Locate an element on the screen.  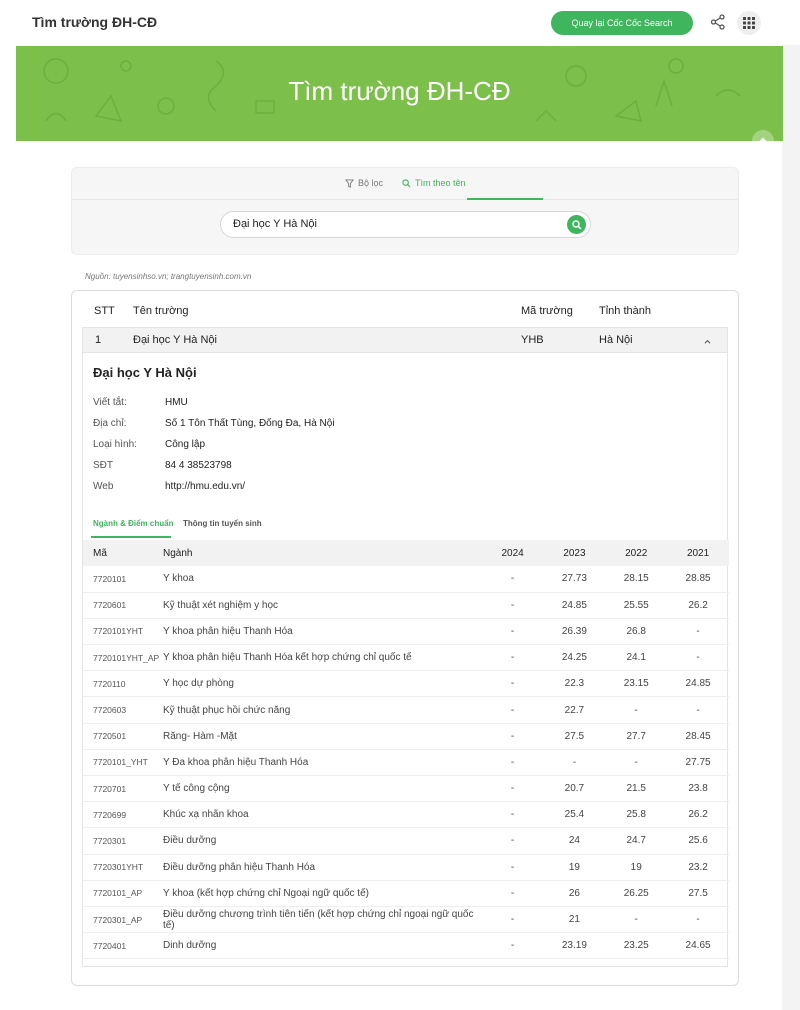
active-detail-tab-indicator is located at coordinates (131, 537).